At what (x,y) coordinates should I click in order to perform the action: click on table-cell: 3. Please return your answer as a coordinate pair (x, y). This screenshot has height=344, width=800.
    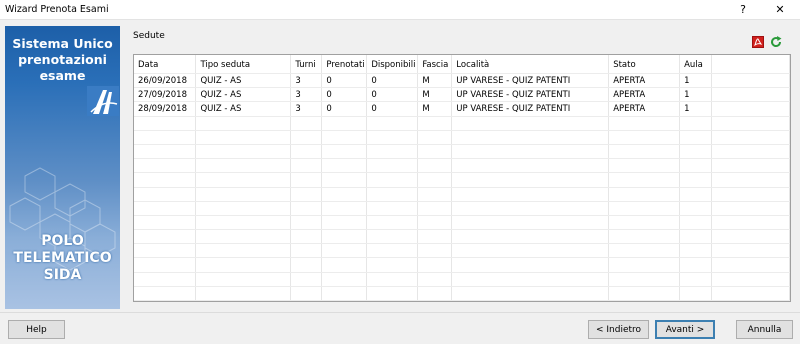
    Looking at the image, I should click on (306, 109).